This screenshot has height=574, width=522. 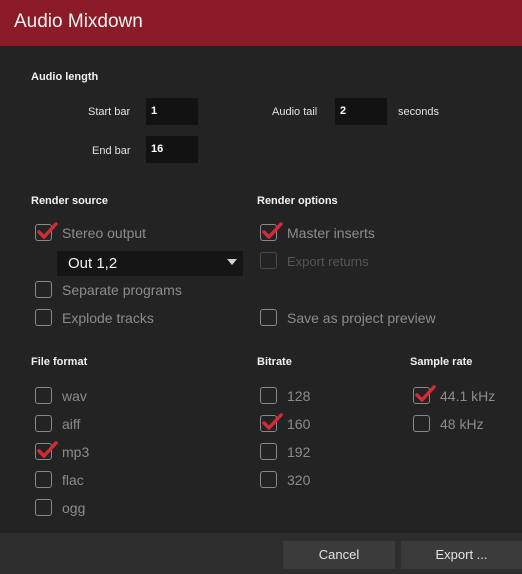 I want to click on cancel-button: Cancel, so click(x=339, y=555).